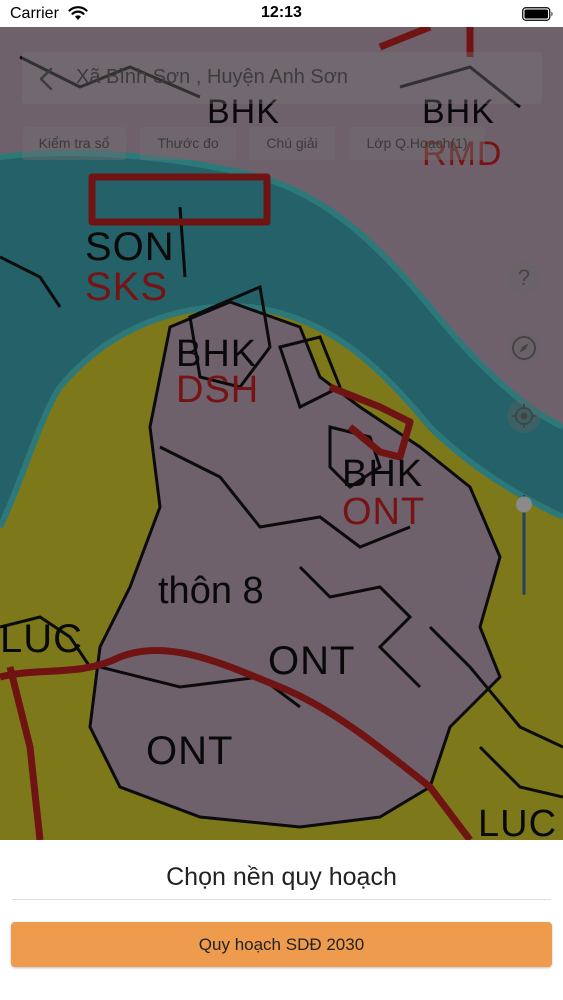  I want to click on planning-layer-button: Lớp Q.Hoạch(1), so click(417, 143).